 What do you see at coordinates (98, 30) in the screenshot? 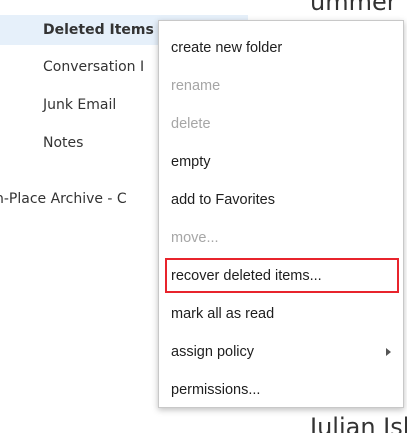
I see `folder-label: Deleted Items` at bounding box center [98, 30].